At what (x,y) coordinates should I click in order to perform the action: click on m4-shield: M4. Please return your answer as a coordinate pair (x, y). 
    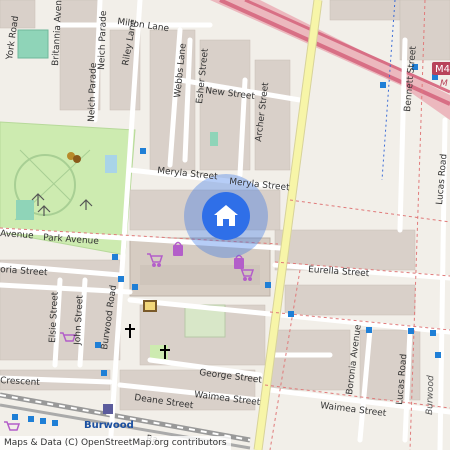
    Looking at the image, I should click on (441, 68).